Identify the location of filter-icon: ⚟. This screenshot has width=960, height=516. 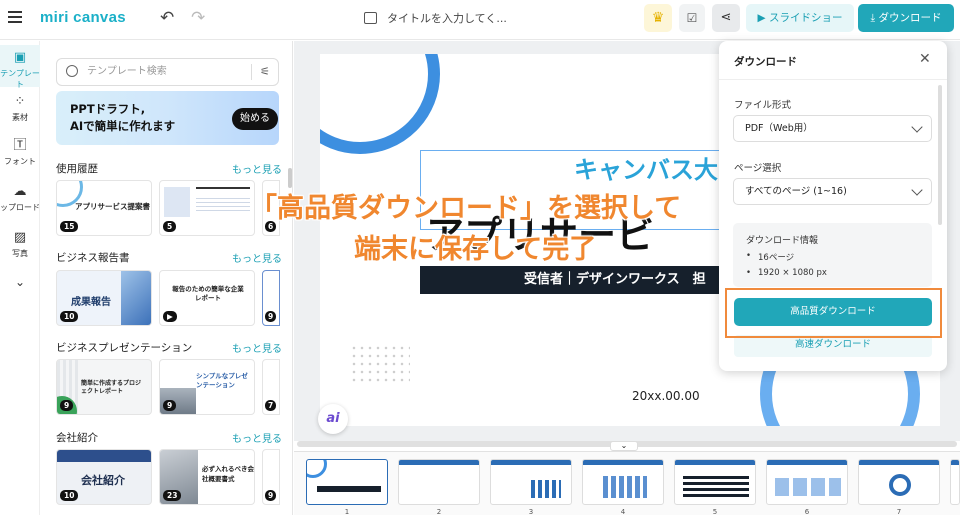
(260, 72).